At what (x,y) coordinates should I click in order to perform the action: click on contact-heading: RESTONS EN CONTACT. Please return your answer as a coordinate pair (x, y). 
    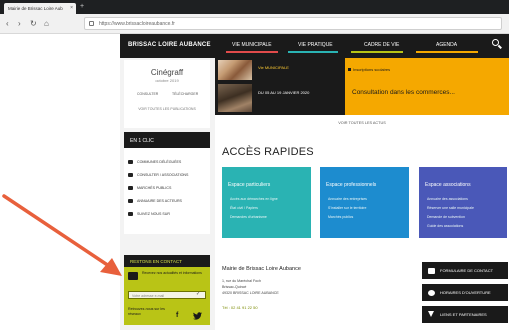
    Looking at the image, I should click on (167, 261).